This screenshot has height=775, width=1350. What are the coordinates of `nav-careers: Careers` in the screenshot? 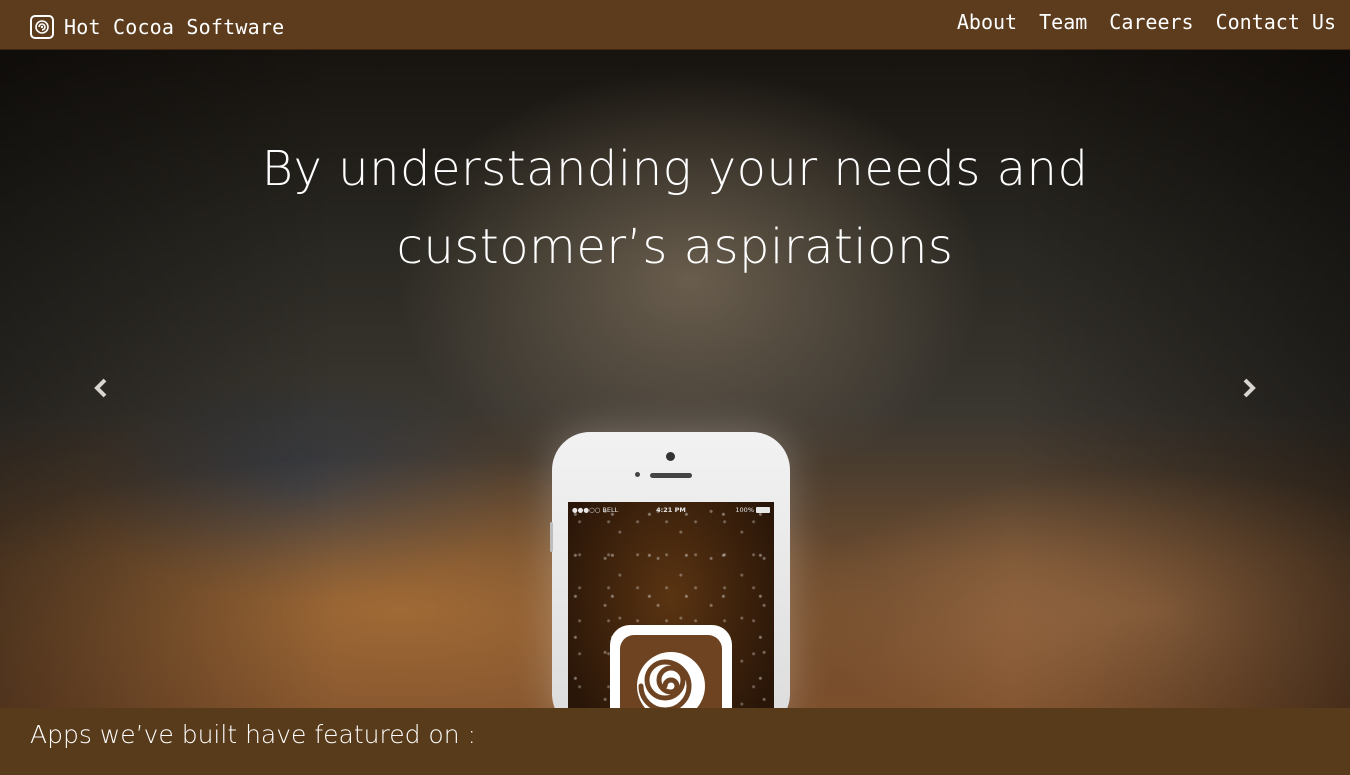 It's located at (1151, 22).